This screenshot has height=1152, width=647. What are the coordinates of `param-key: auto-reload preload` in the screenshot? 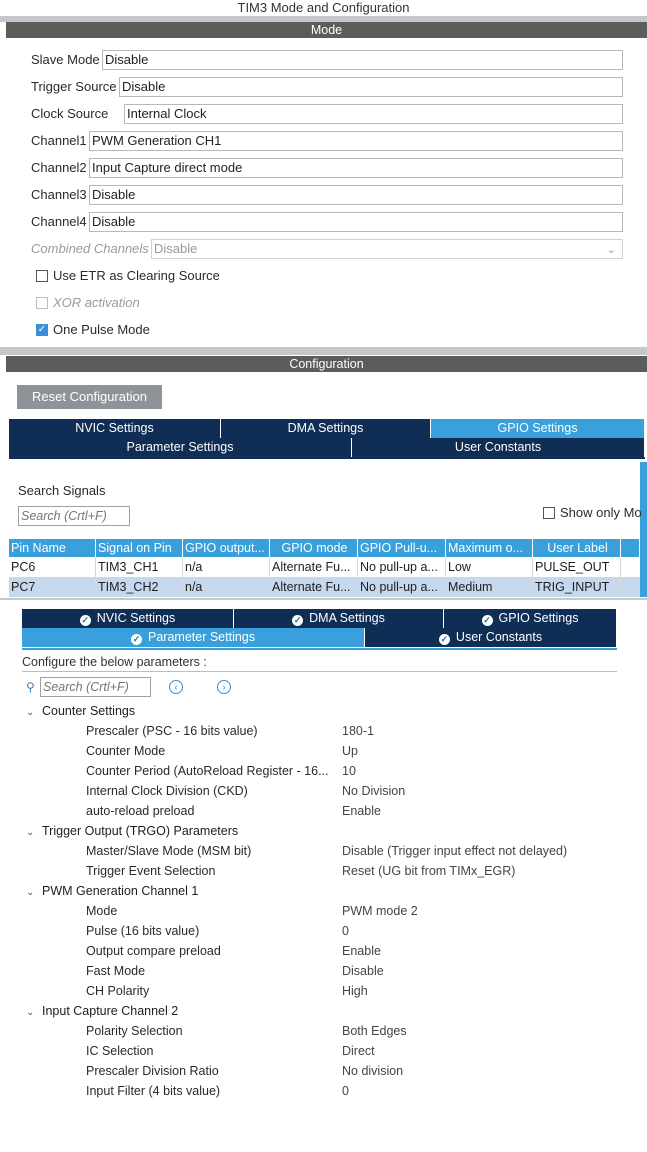 It's located at (140, 811).